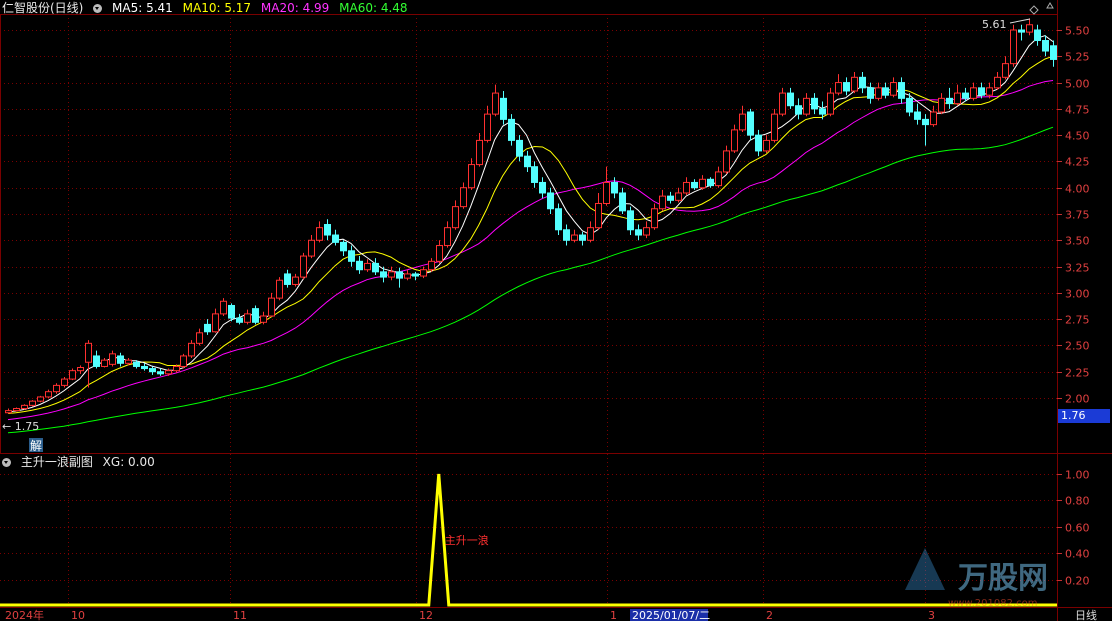 The image size is (1112, 621). I want to click on x-tick-label: 1, so click(613, 615).